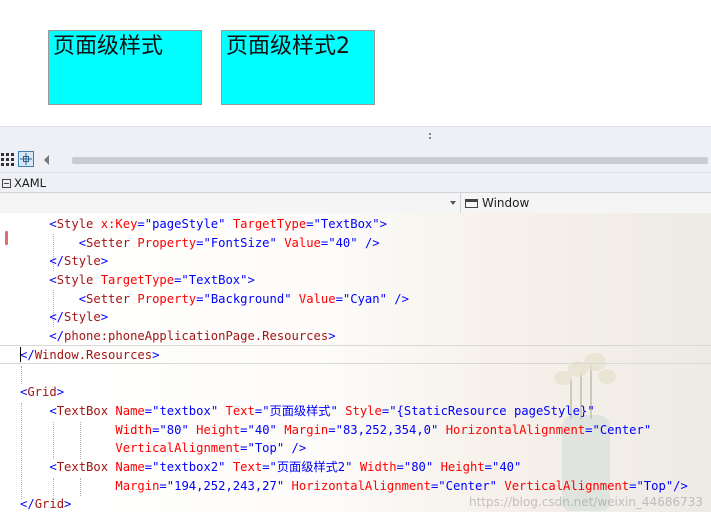  What do you see at coordinates (354, 355) in the screenshot?
I see `code-line: </Window.Resources>` at bounding box center [354, 355].